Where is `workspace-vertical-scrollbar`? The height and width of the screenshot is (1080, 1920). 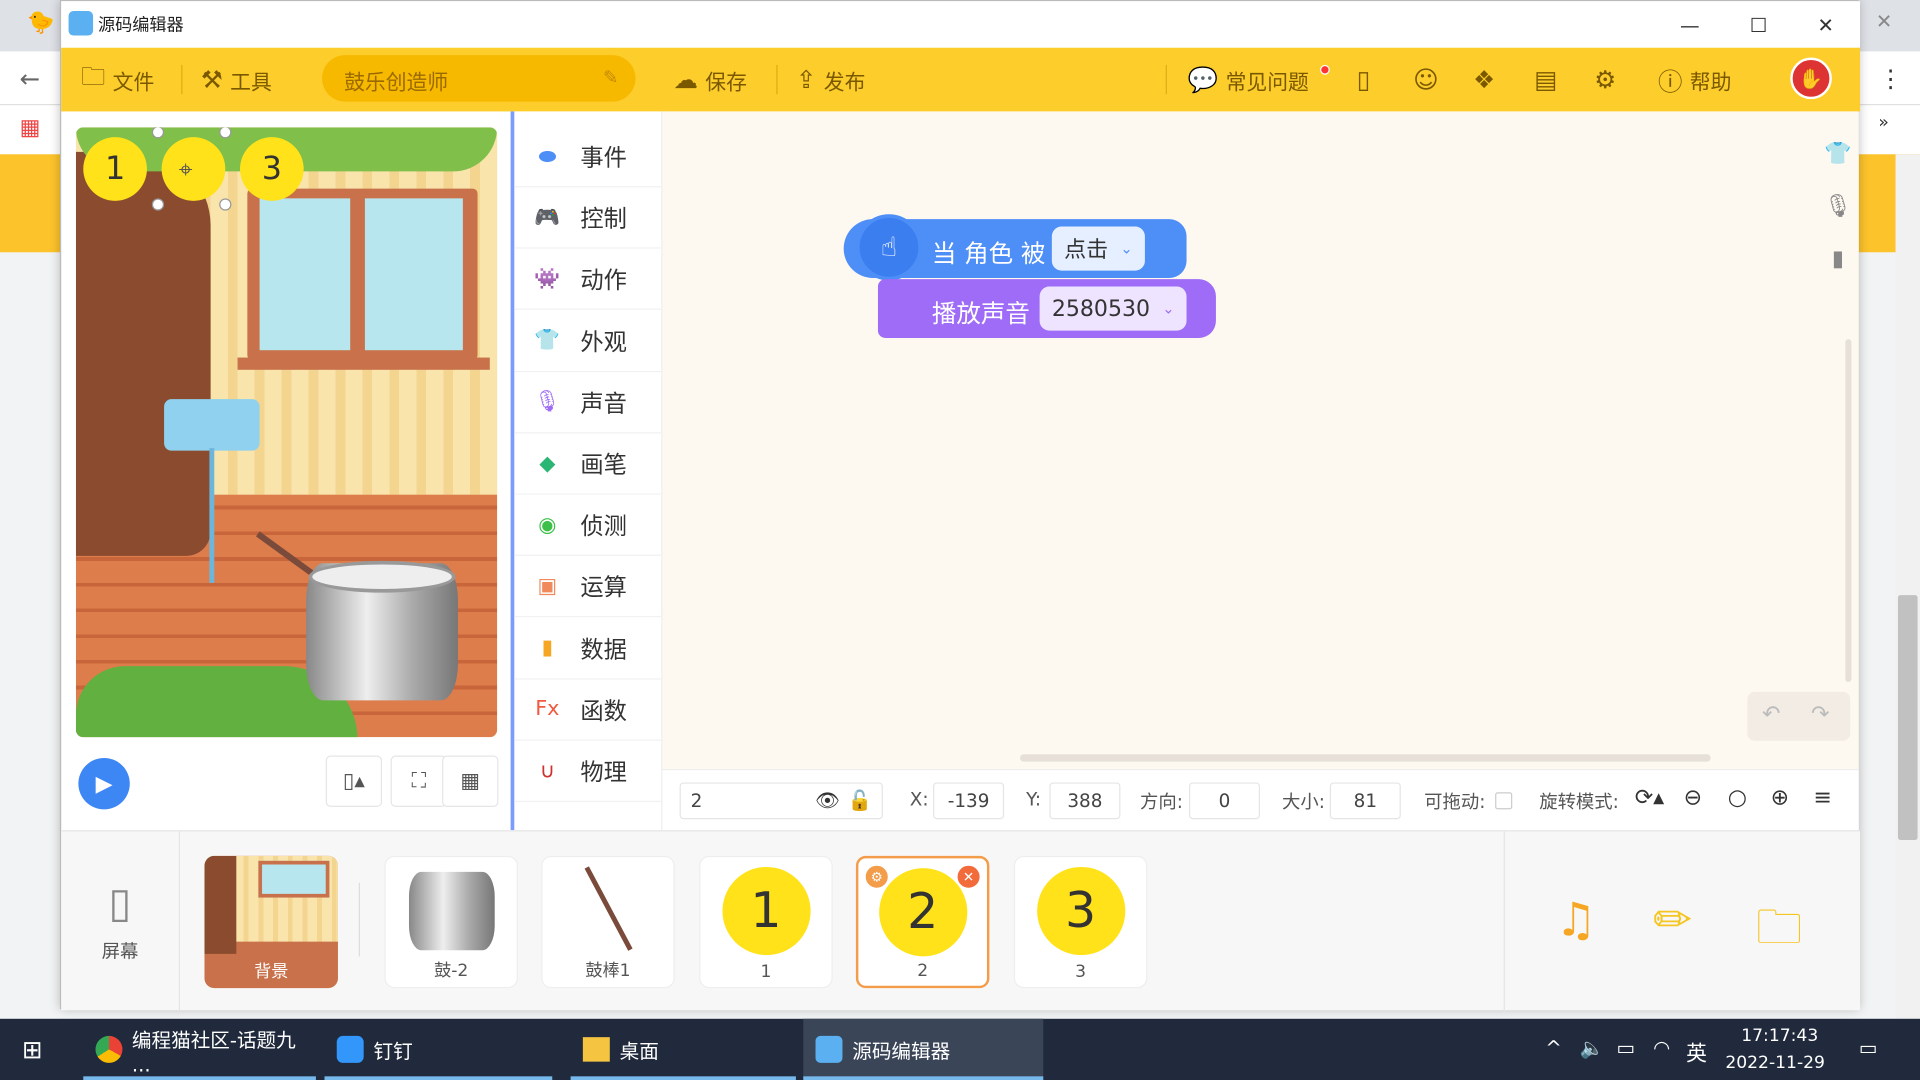 workspace-vertical-scrollbar is located at coordinates (1848, 511).